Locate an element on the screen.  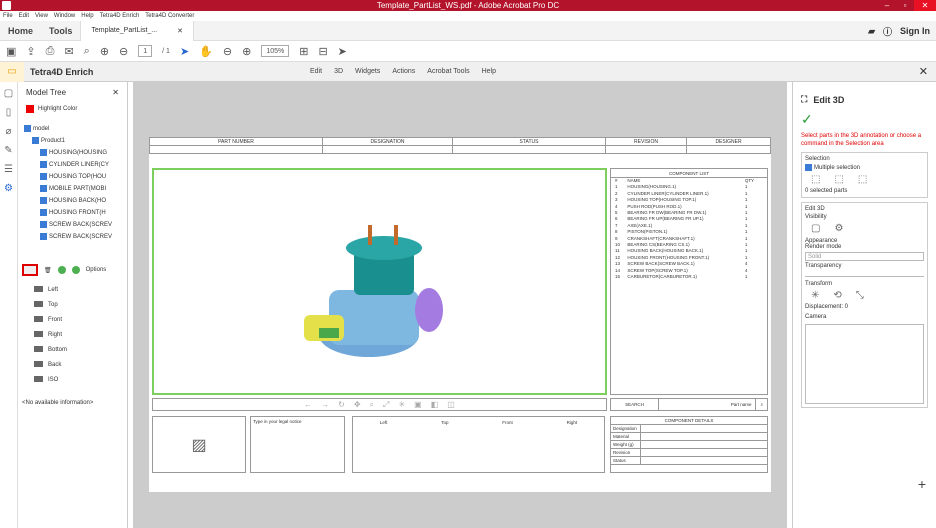
explode-icon: ✳ is located at coordinates (401, 404).